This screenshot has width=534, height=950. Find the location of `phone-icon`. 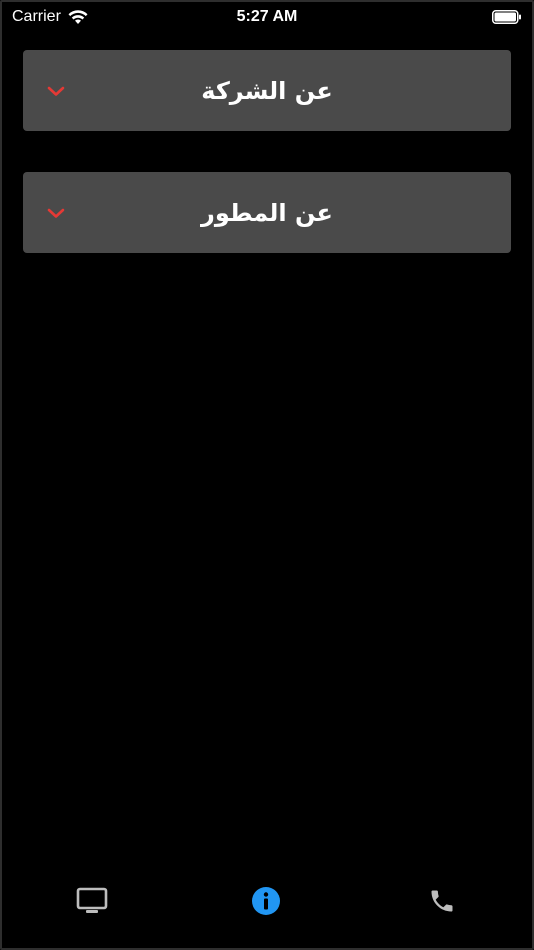

phone-icon is located at coordinates (442, 901).